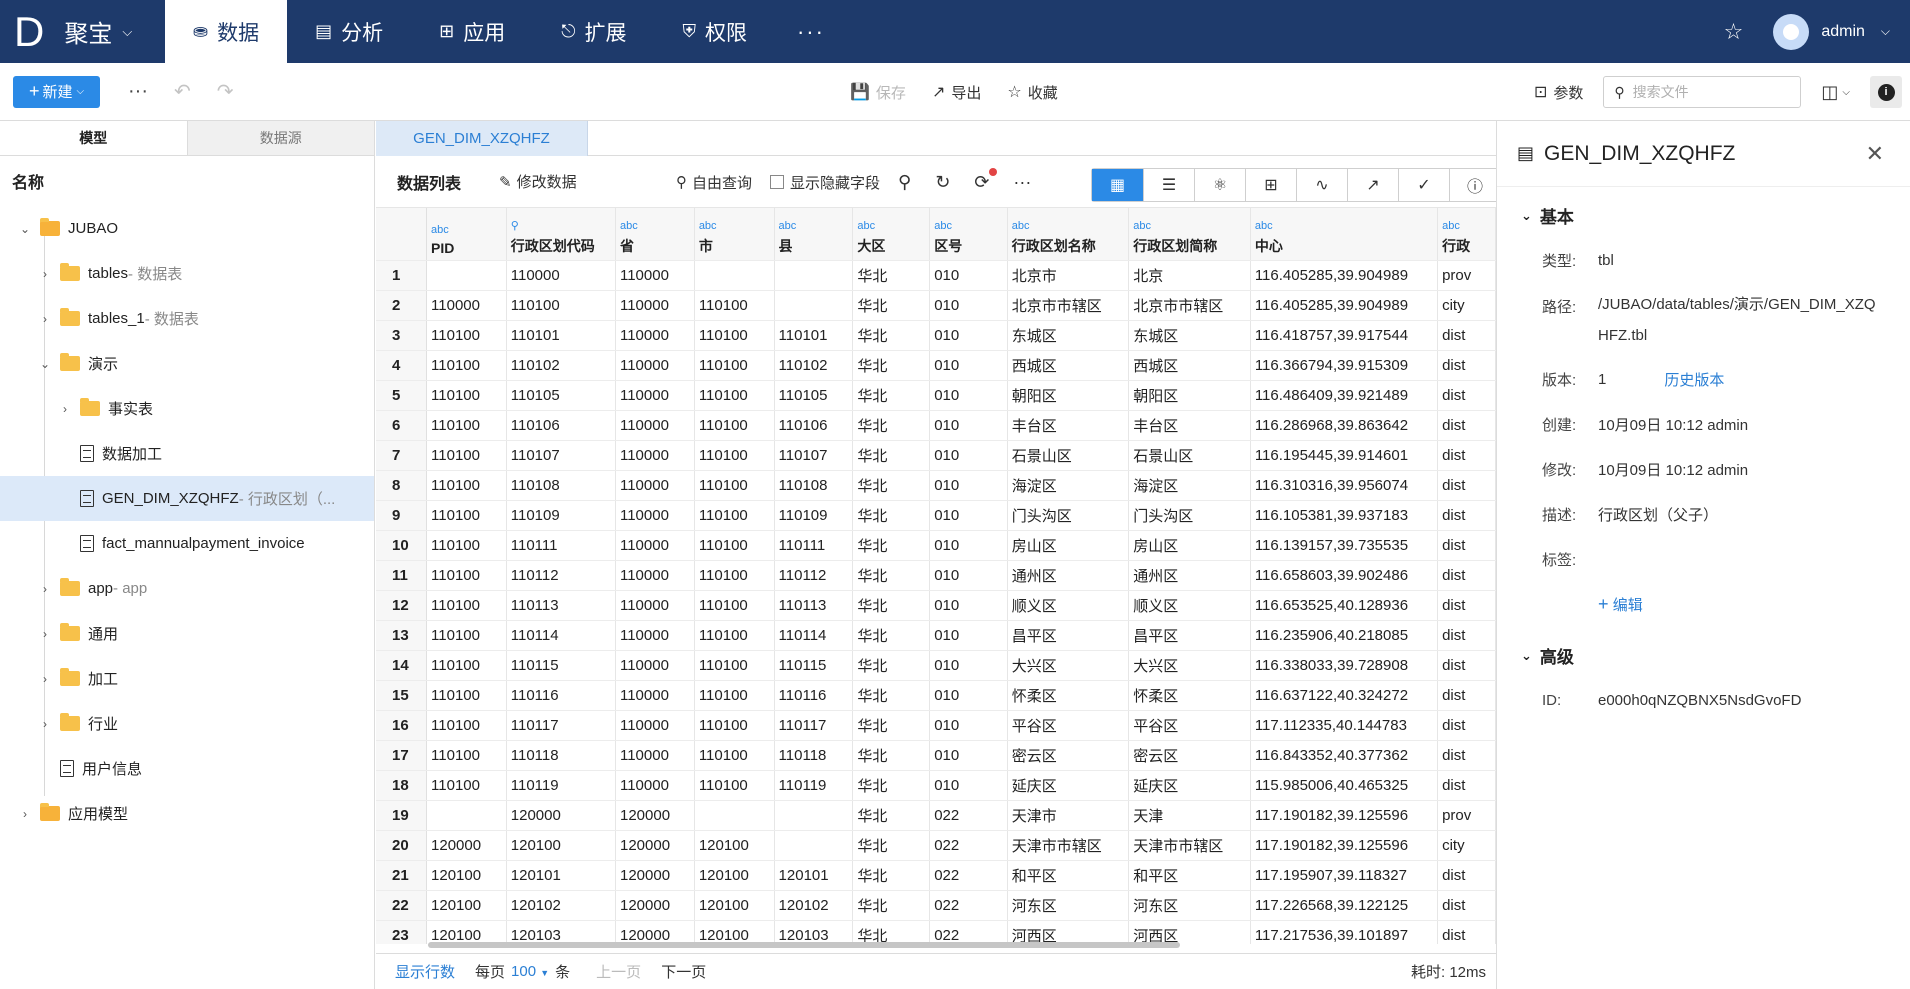 The width and height of the screenshot is (1910, 989). I want to click on info-button: i, so click(1886, 92).